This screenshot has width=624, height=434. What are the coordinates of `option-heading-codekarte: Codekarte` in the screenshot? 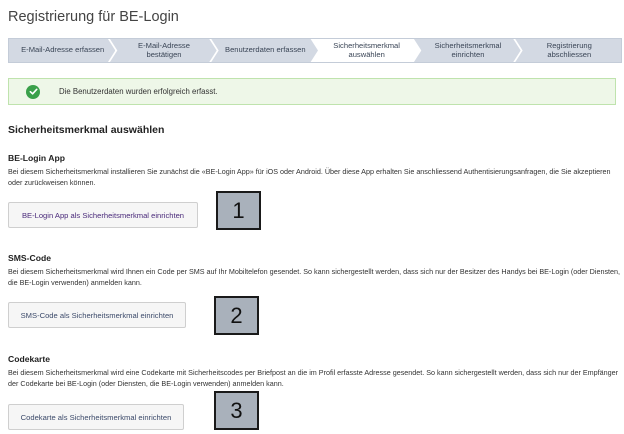 It's located at (29, 359).